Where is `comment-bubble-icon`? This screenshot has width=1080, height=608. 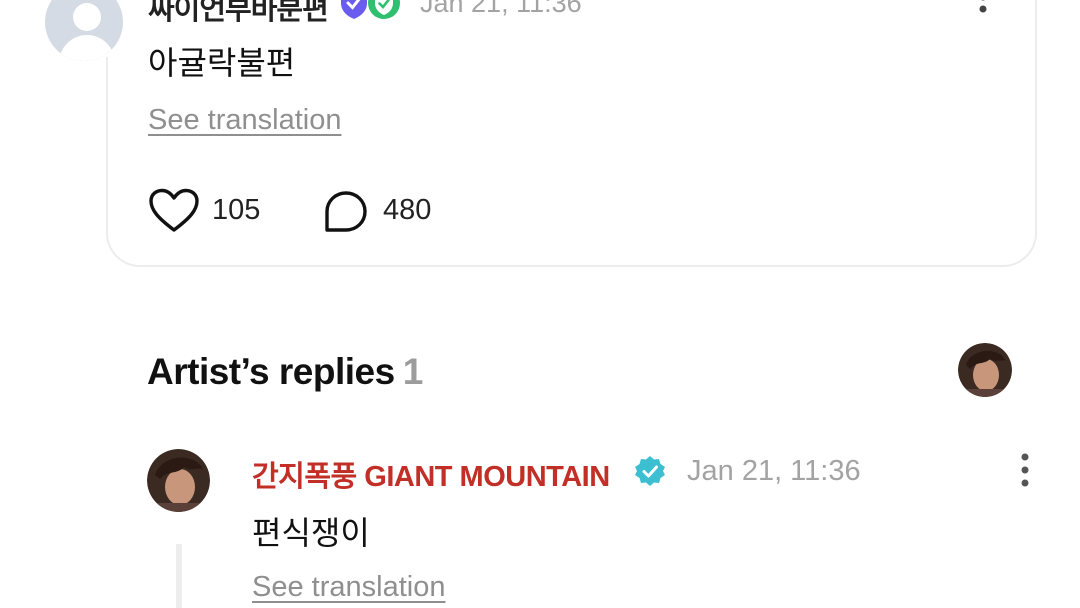 comment-bubble-icon is located at coordinates (346, 212).